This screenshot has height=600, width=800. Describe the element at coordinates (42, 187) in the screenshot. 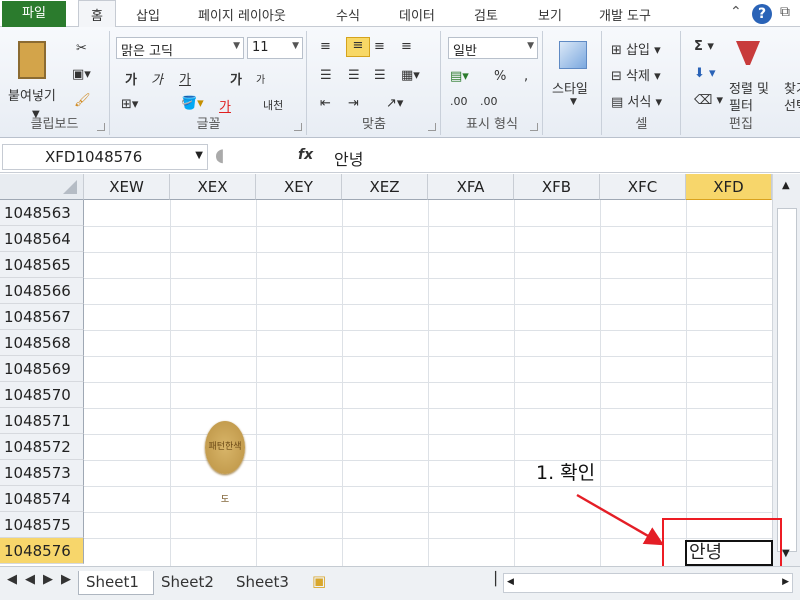

I see `select-all-corner` at that location.